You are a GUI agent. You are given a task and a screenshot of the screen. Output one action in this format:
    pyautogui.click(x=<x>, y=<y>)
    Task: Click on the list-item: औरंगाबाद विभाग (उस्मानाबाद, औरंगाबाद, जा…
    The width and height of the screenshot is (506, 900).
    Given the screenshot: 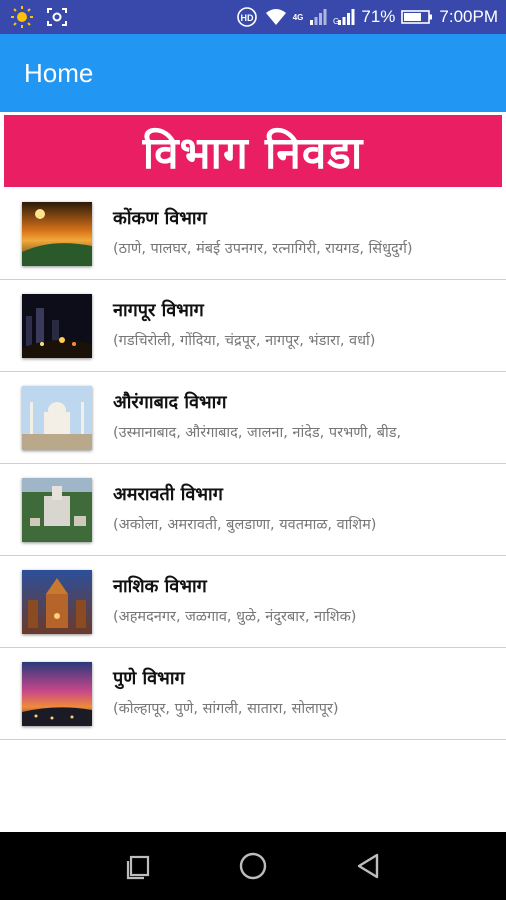 What is the action you would take?
    pyautogui.click(x=253, y=418)
    